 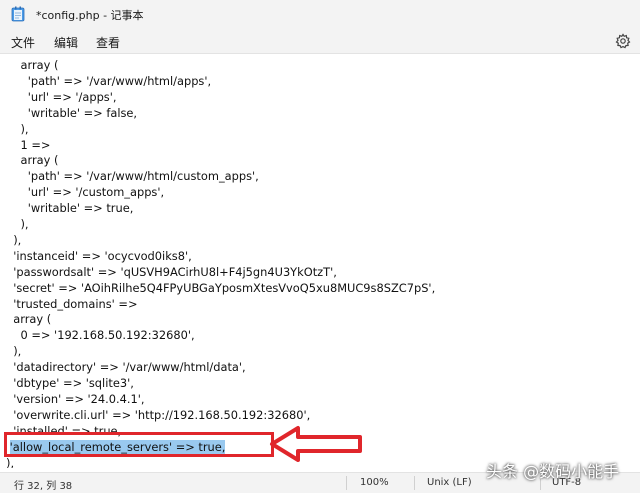 What do you see at coordinates (139, 444) in the screenshot?
I see `highlight-box` at bounding box center [139, 444].